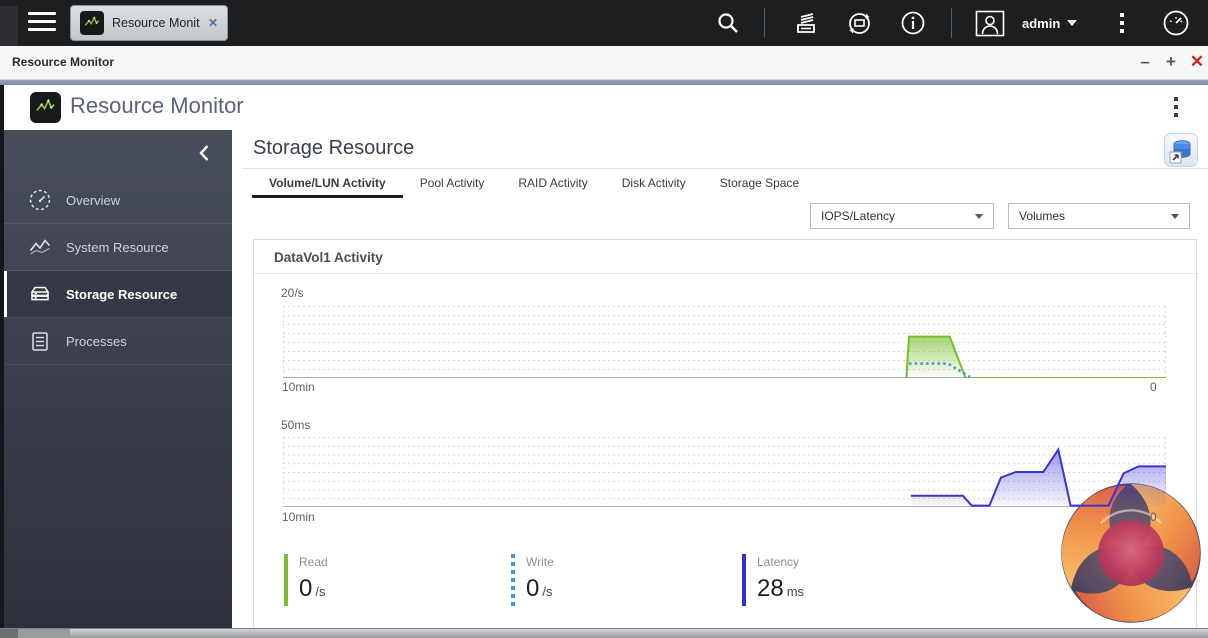 The height and width of the screenshot is (638, 1208). Describe the element at coordinates (859, 23) in the screenshot. I see `sync-status-icon` at that location.